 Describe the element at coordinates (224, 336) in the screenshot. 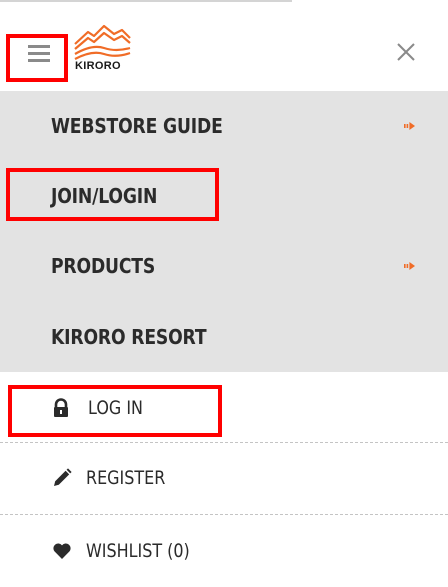

I see `nav-item-kiroro-resort: KIRORO RESORT` at that location.